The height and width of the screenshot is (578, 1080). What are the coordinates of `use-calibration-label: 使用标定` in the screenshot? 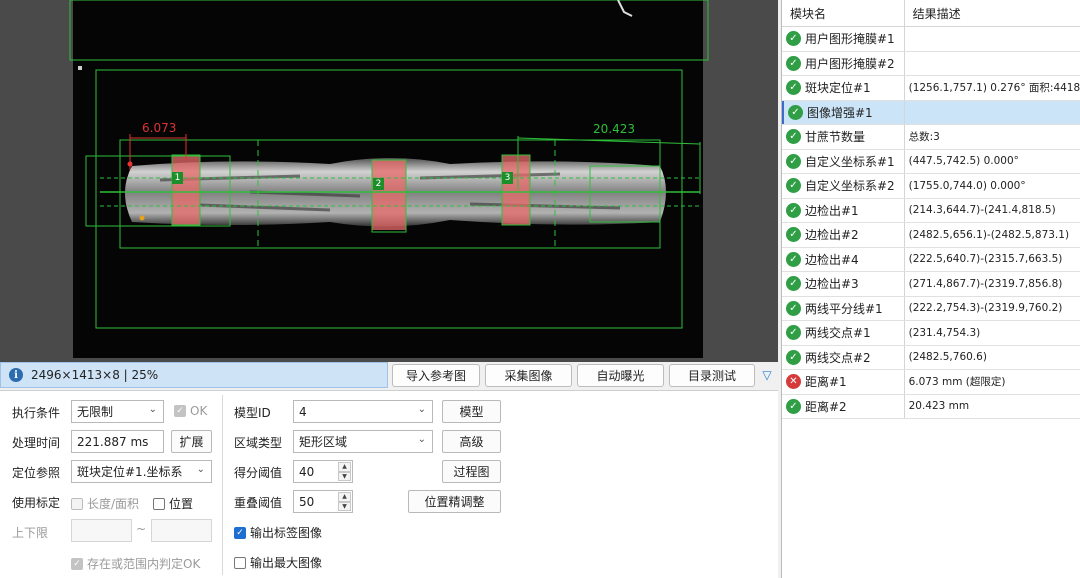 It's located at (36, 503).